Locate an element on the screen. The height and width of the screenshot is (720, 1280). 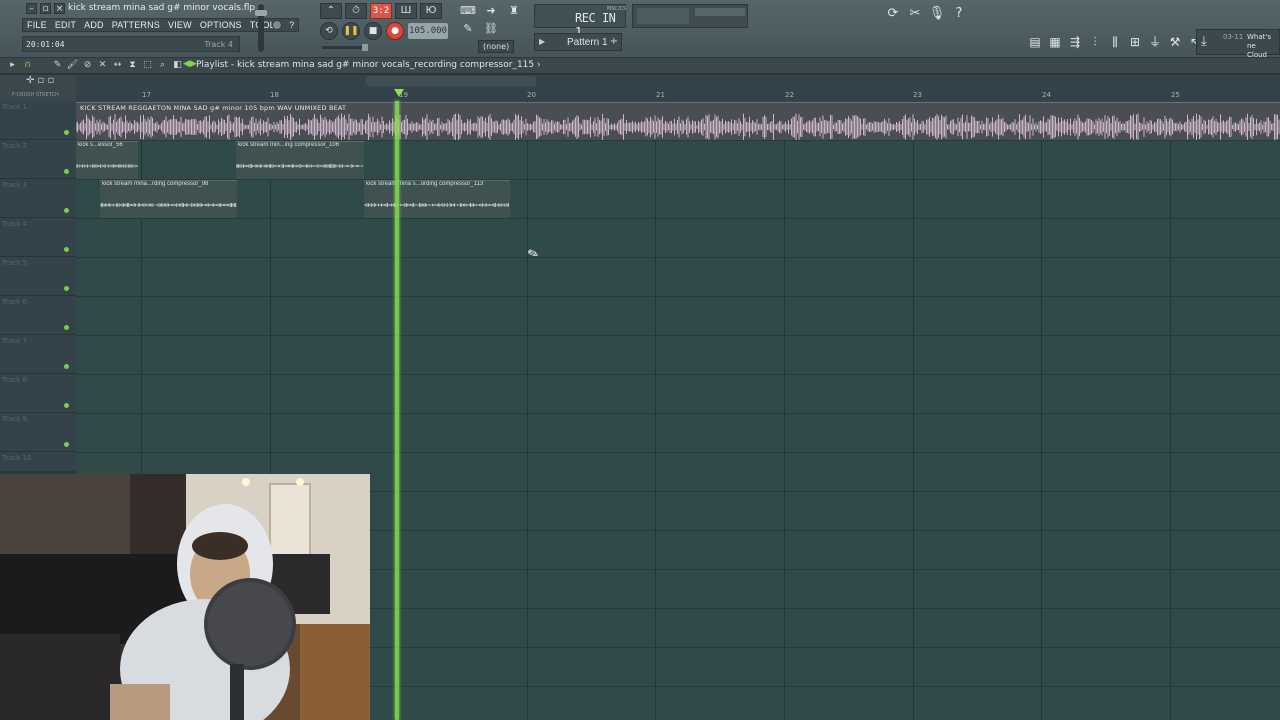
waveform is located at coordinates (300, 166).